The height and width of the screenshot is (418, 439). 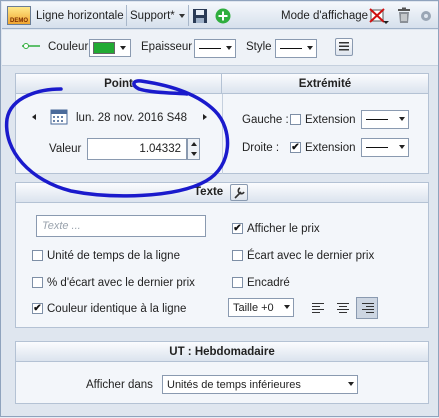 I want to click on plus-circle-icon, so click(x=223, y=15).